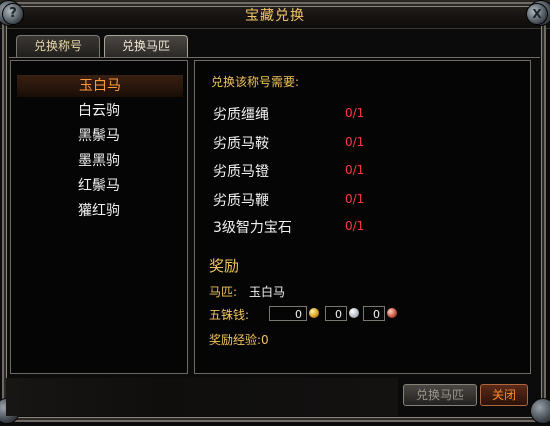 The image size is (550, 426). I want to click on reward-money-label: 五铢钱:, so click(229, 315).